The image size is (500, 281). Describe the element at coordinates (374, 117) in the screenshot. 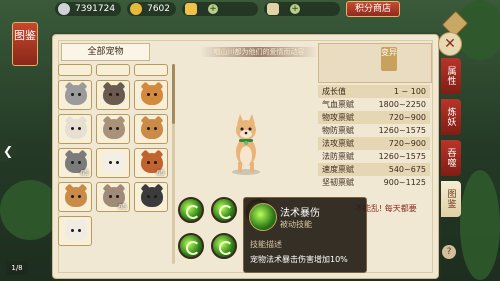

I see `stat-row: 物攻禀赋 720~900` at that location.